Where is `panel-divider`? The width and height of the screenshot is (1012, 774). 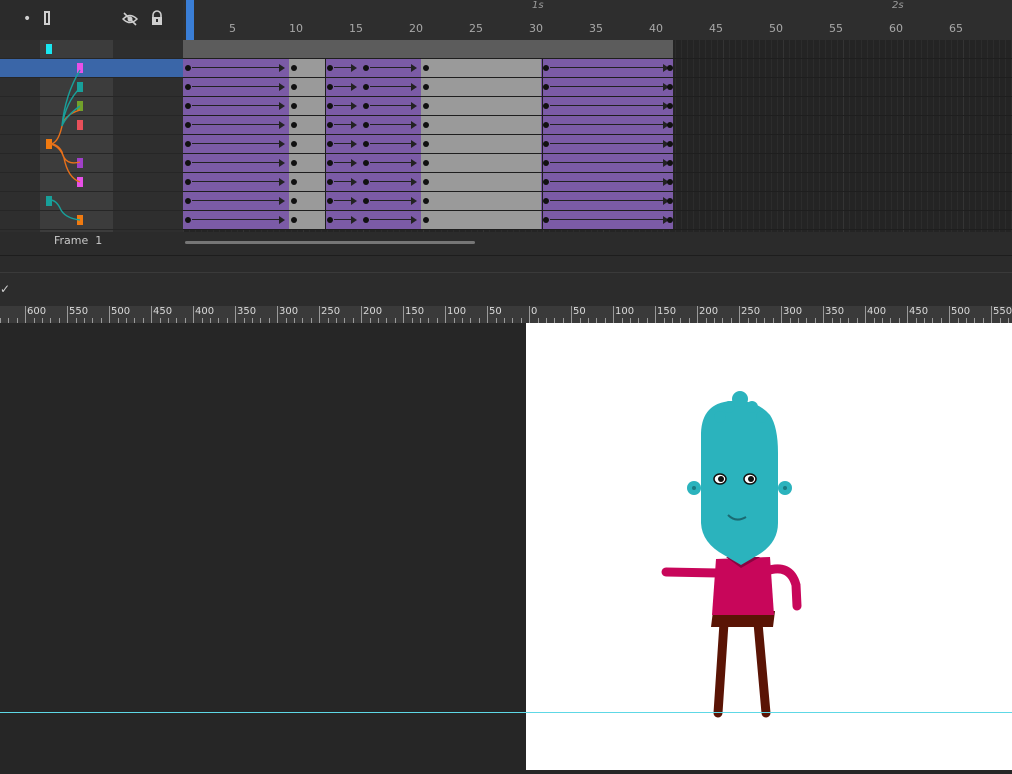
panel-divider is located at coordinates (506, 263).